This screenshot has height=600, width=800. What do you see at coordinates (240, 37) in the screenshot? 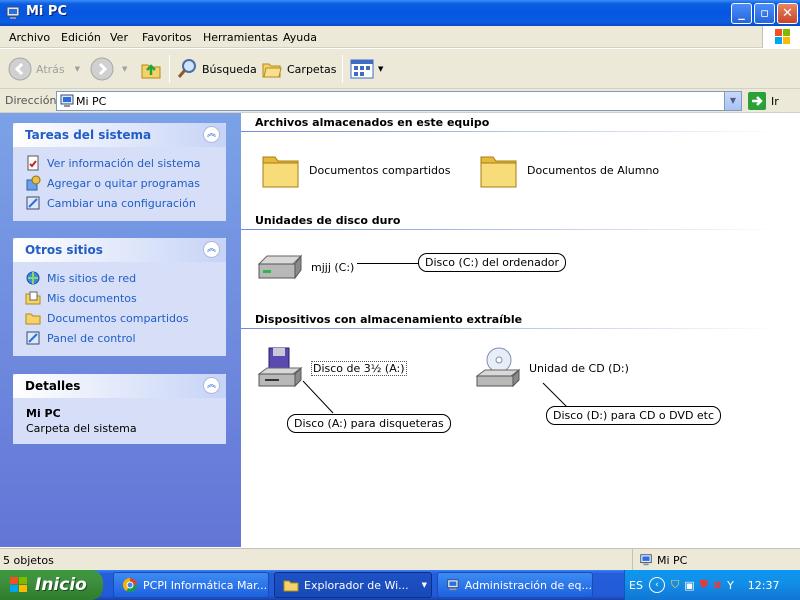
I see `menu-herramientas: Herramientas` at bounding box center [240, 37].